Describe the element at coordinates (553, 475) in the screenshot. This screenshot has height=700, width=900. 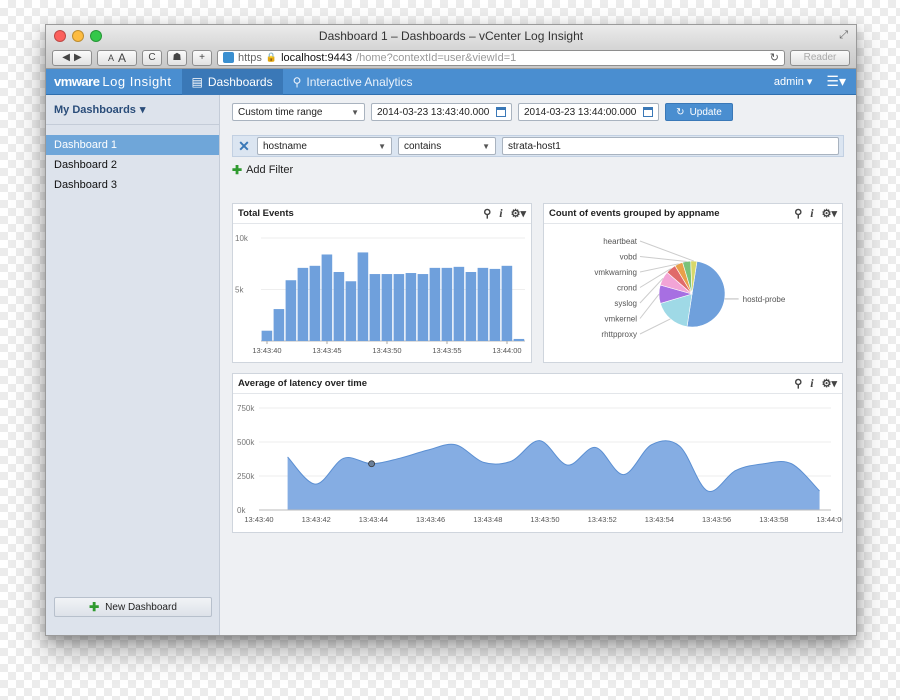
I see `latency-area` at that location.